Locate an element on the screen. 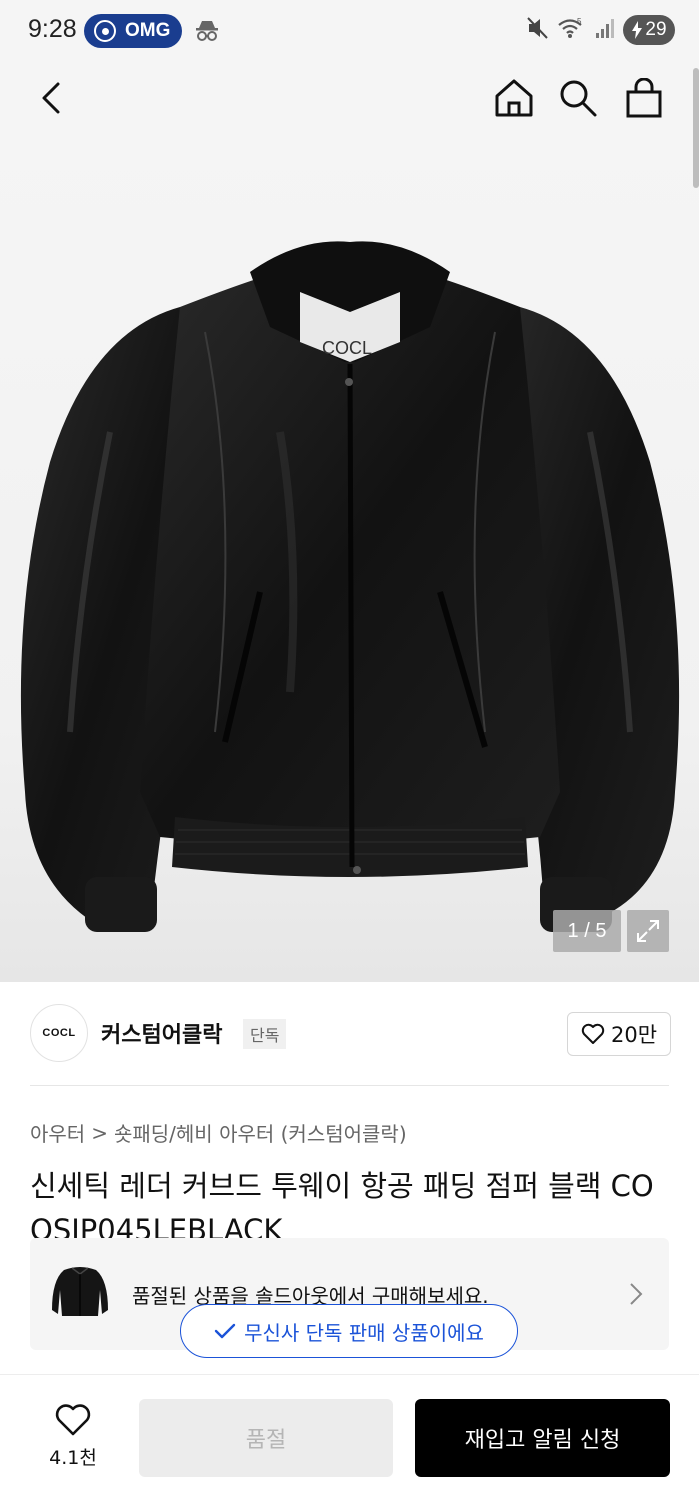 This screenshot has height=1501, width=699. page-indicator: 1 / 5 is located at coordinates (587, 931).